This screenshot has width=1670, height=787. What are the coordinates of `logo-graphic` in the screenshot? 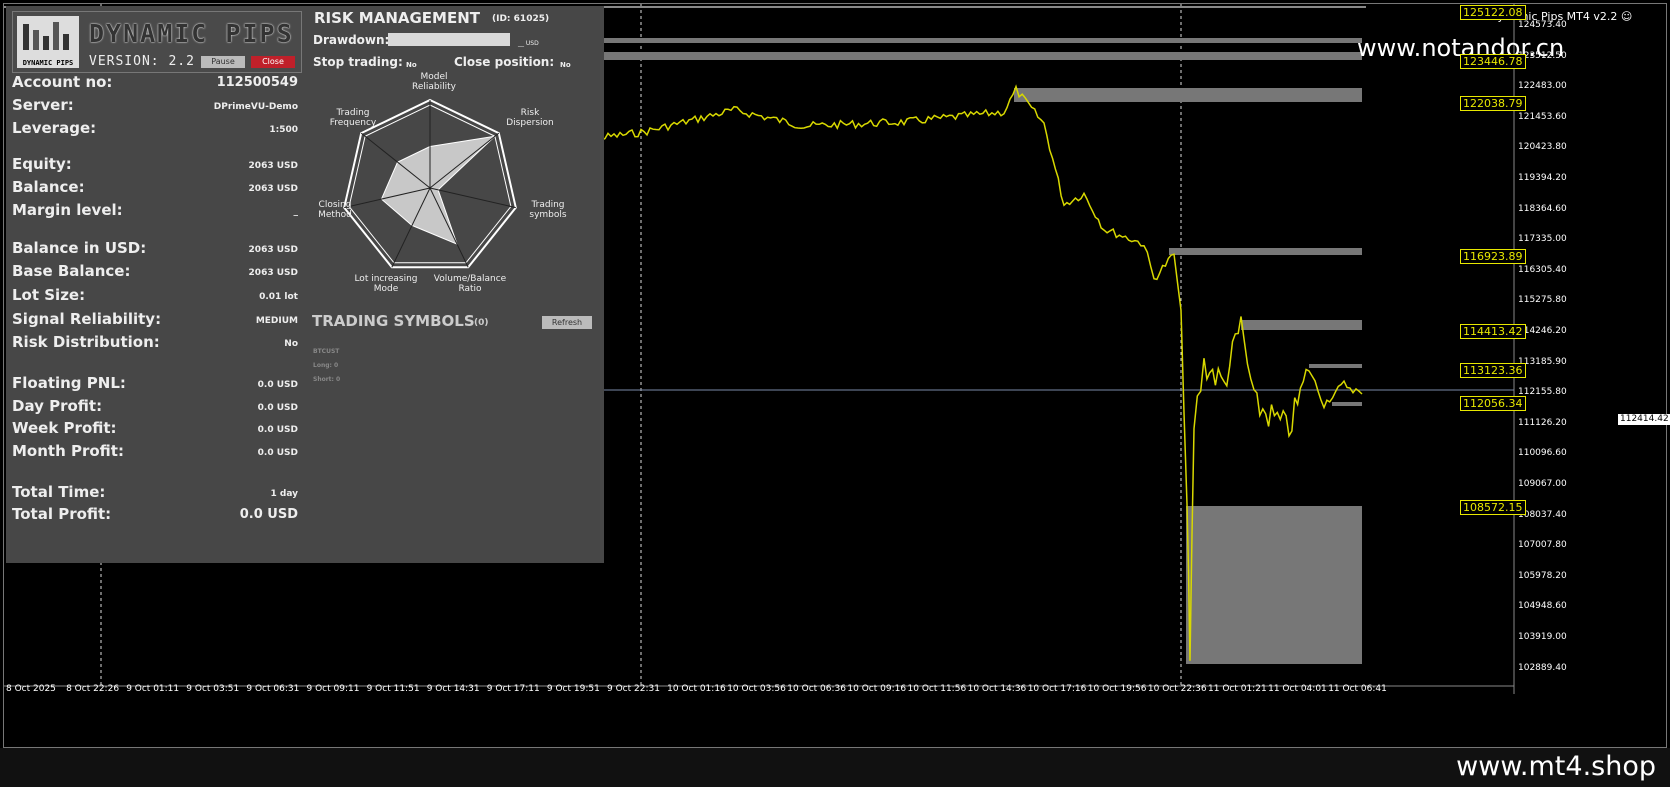 It's located at (46, 36).